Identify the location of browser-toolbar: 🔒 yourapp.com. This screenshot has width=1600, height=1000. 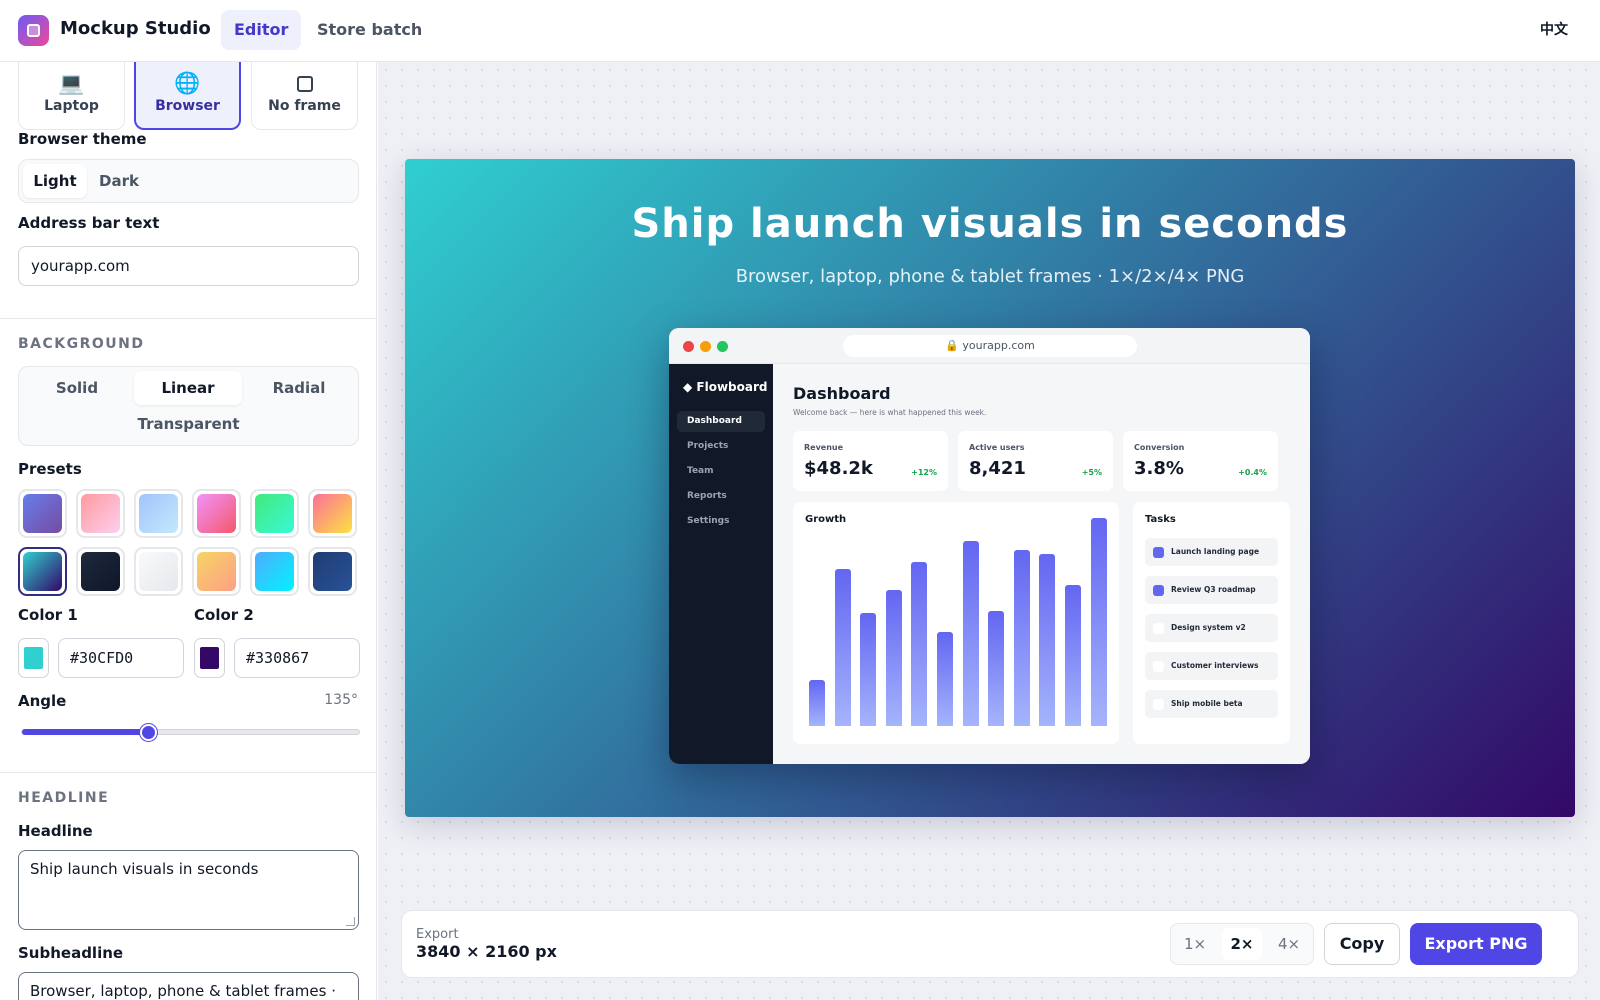
(989, 346).